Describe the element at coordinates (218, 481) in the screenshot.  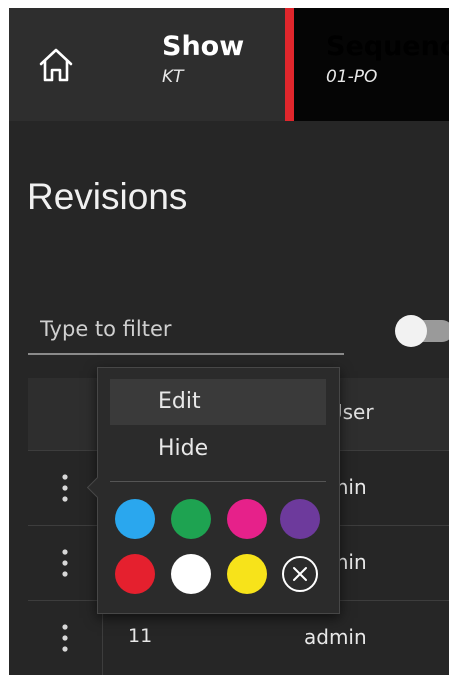
I see `menu-divider` at that location.